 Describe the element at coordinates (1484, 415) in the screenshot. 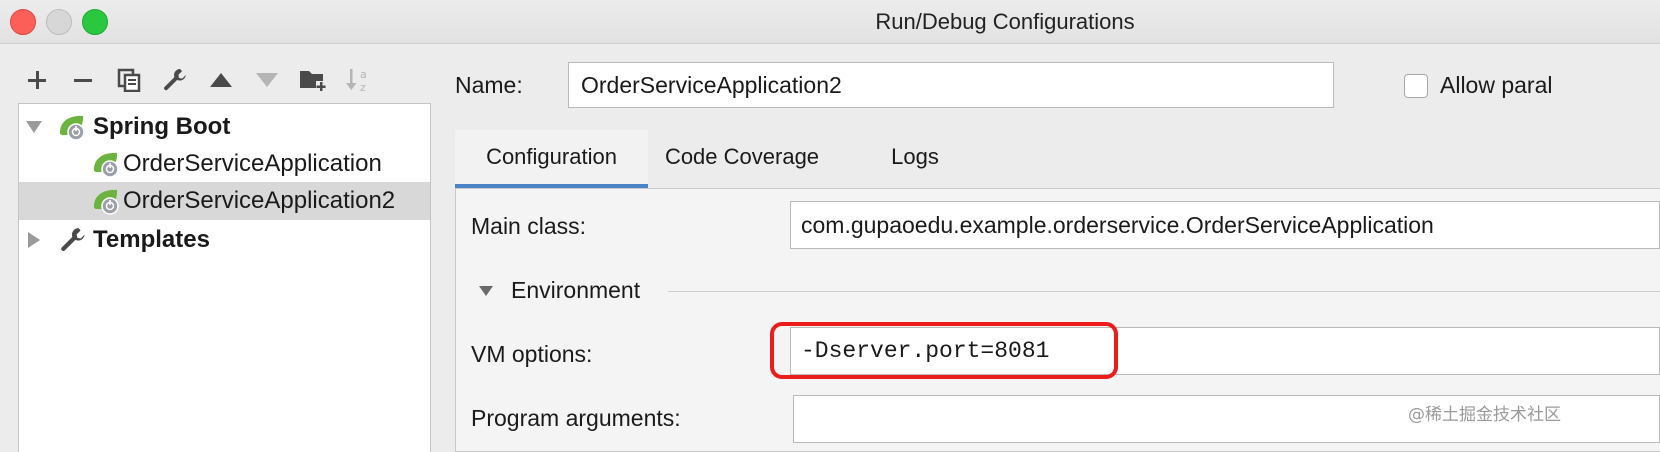

I see `watermark: @稀土掘金技术社区` at that location.